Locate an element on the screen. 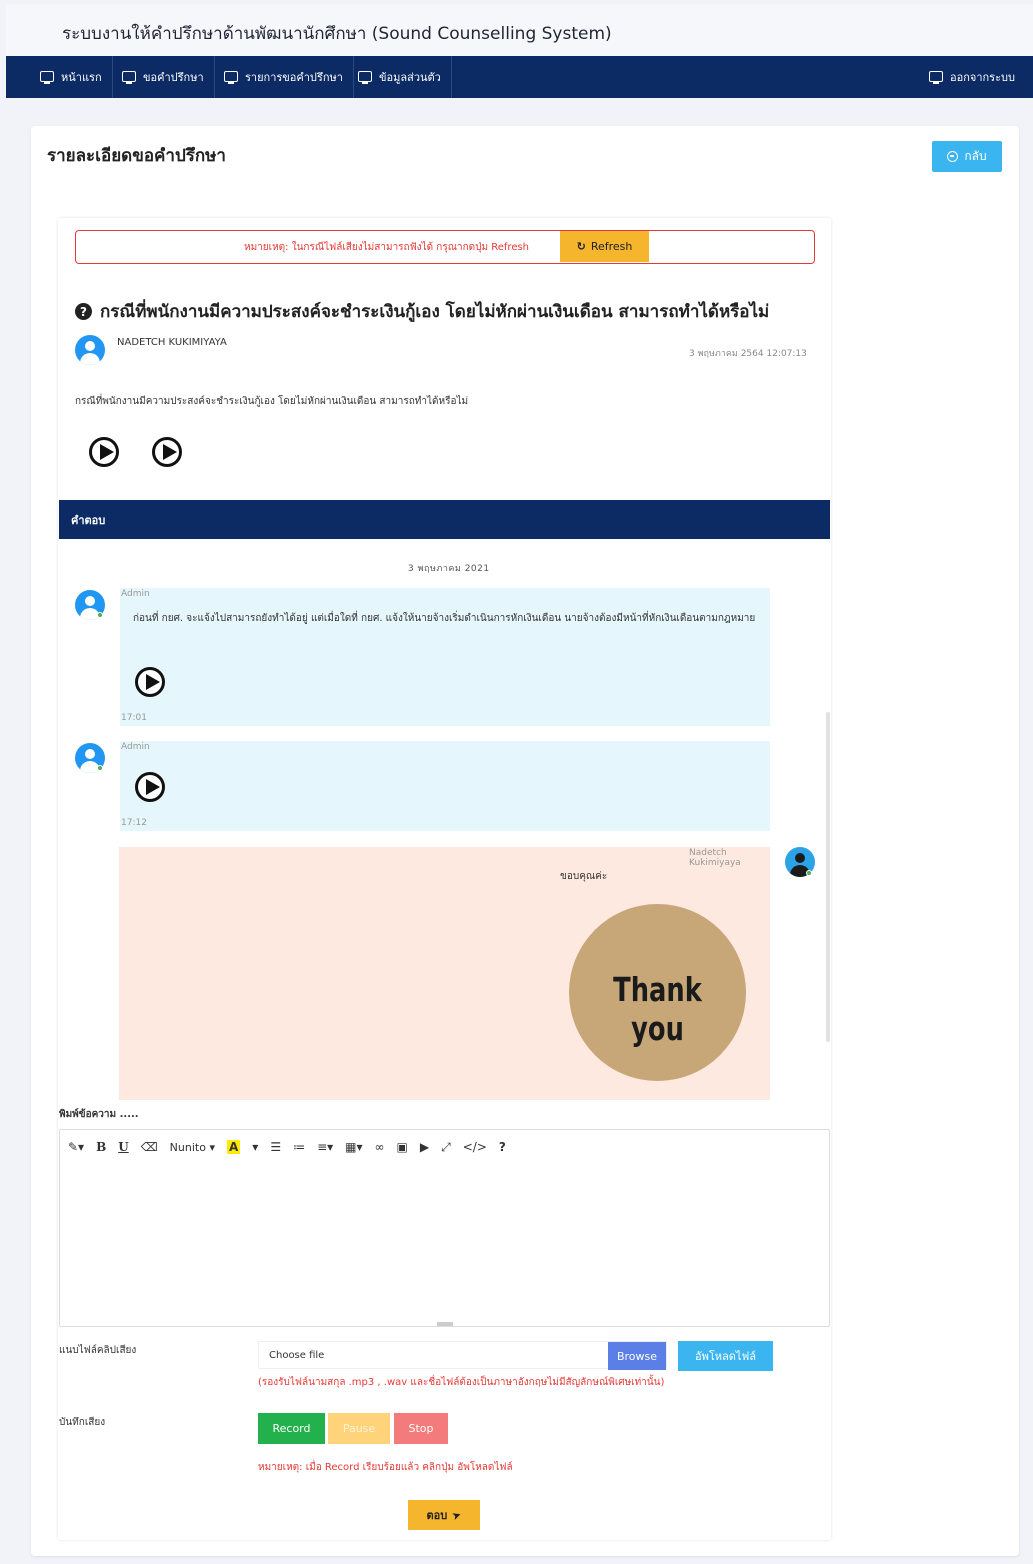 The image size is (1033, 1564). answers-header: คำตอบ is located at coordinates (444, 519).